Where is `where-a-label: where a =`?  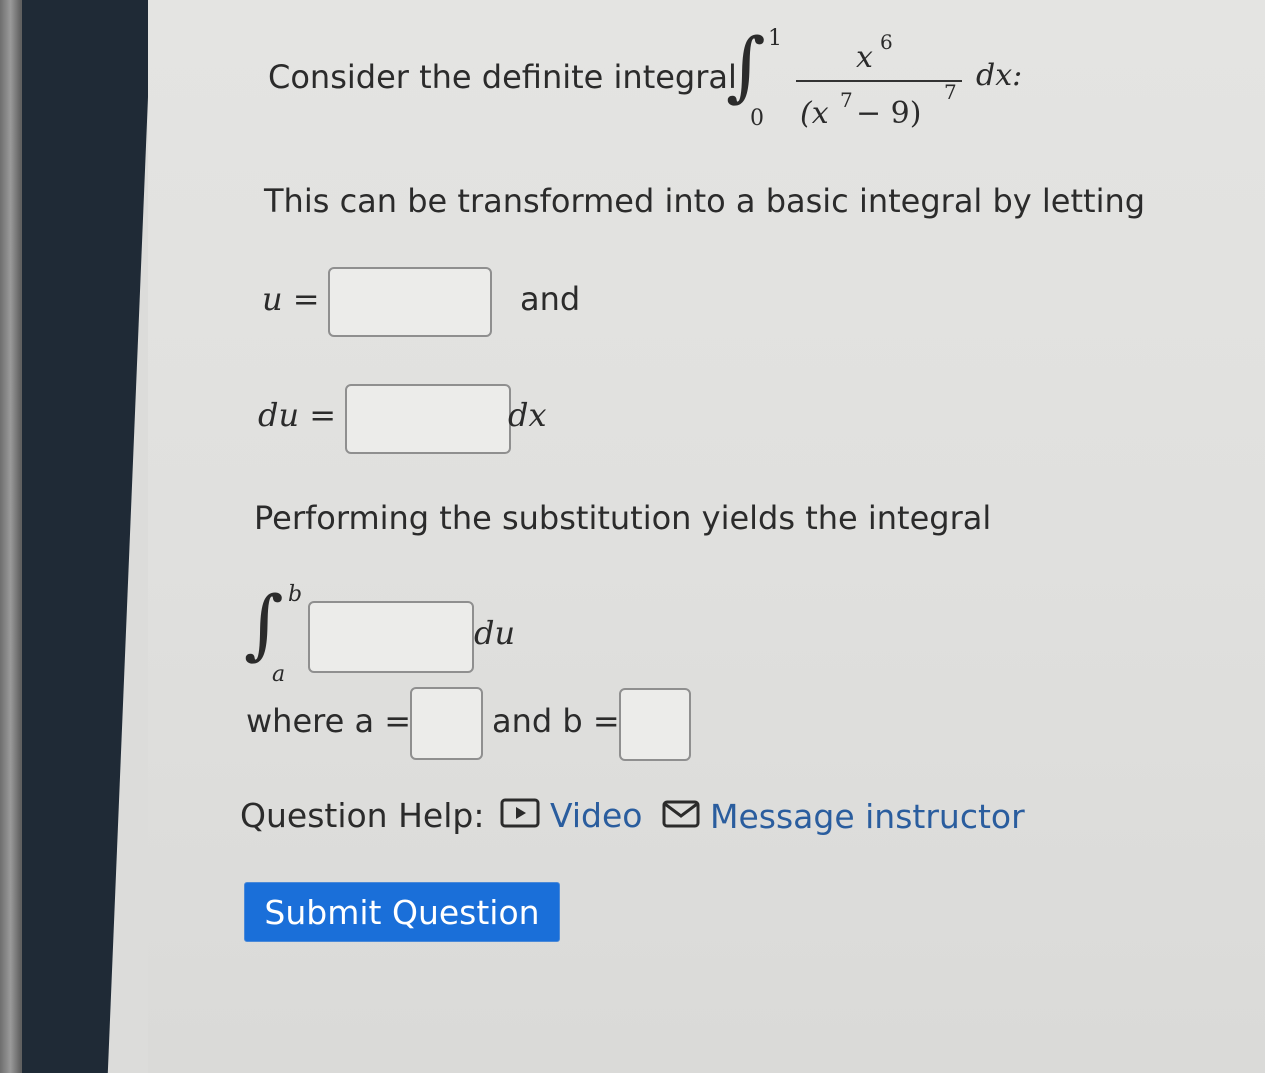
where-a-label: where a = is located at coordinates (329, 721).